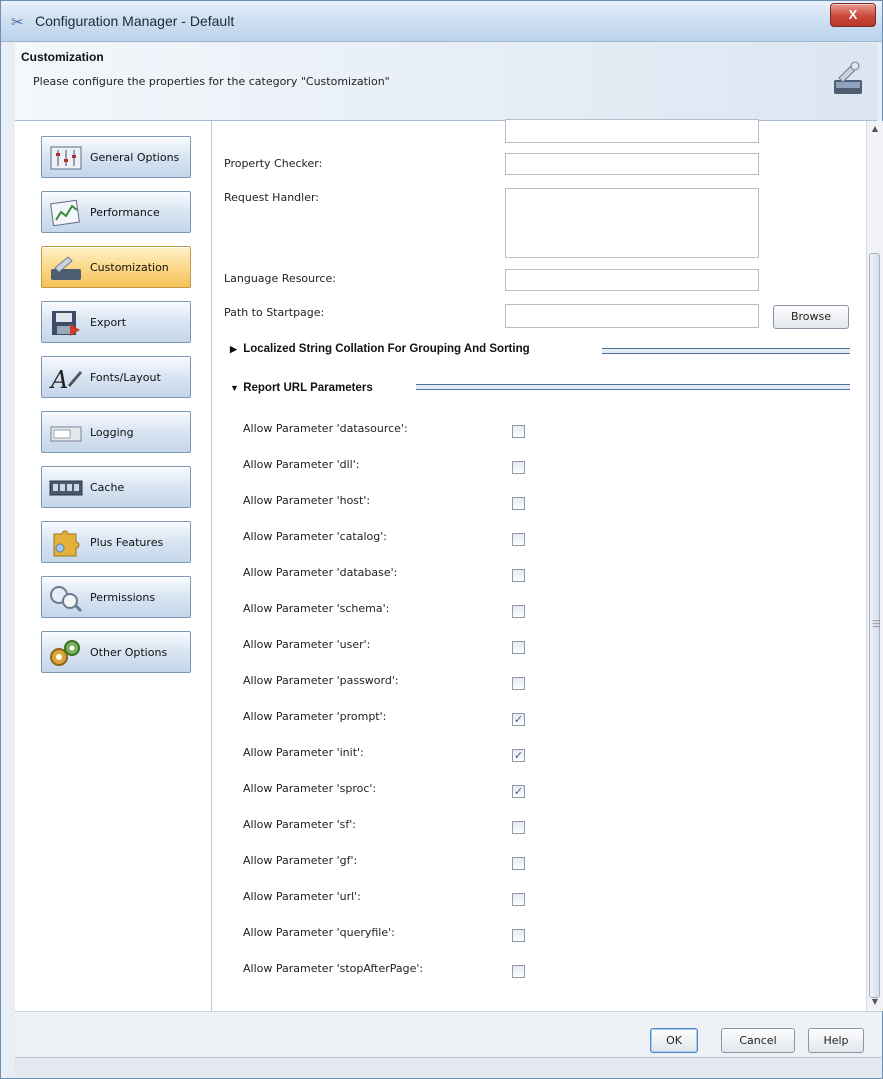  I want to click on title-bar: ✂ Configuration Manager - Default X, so click(441, 21).